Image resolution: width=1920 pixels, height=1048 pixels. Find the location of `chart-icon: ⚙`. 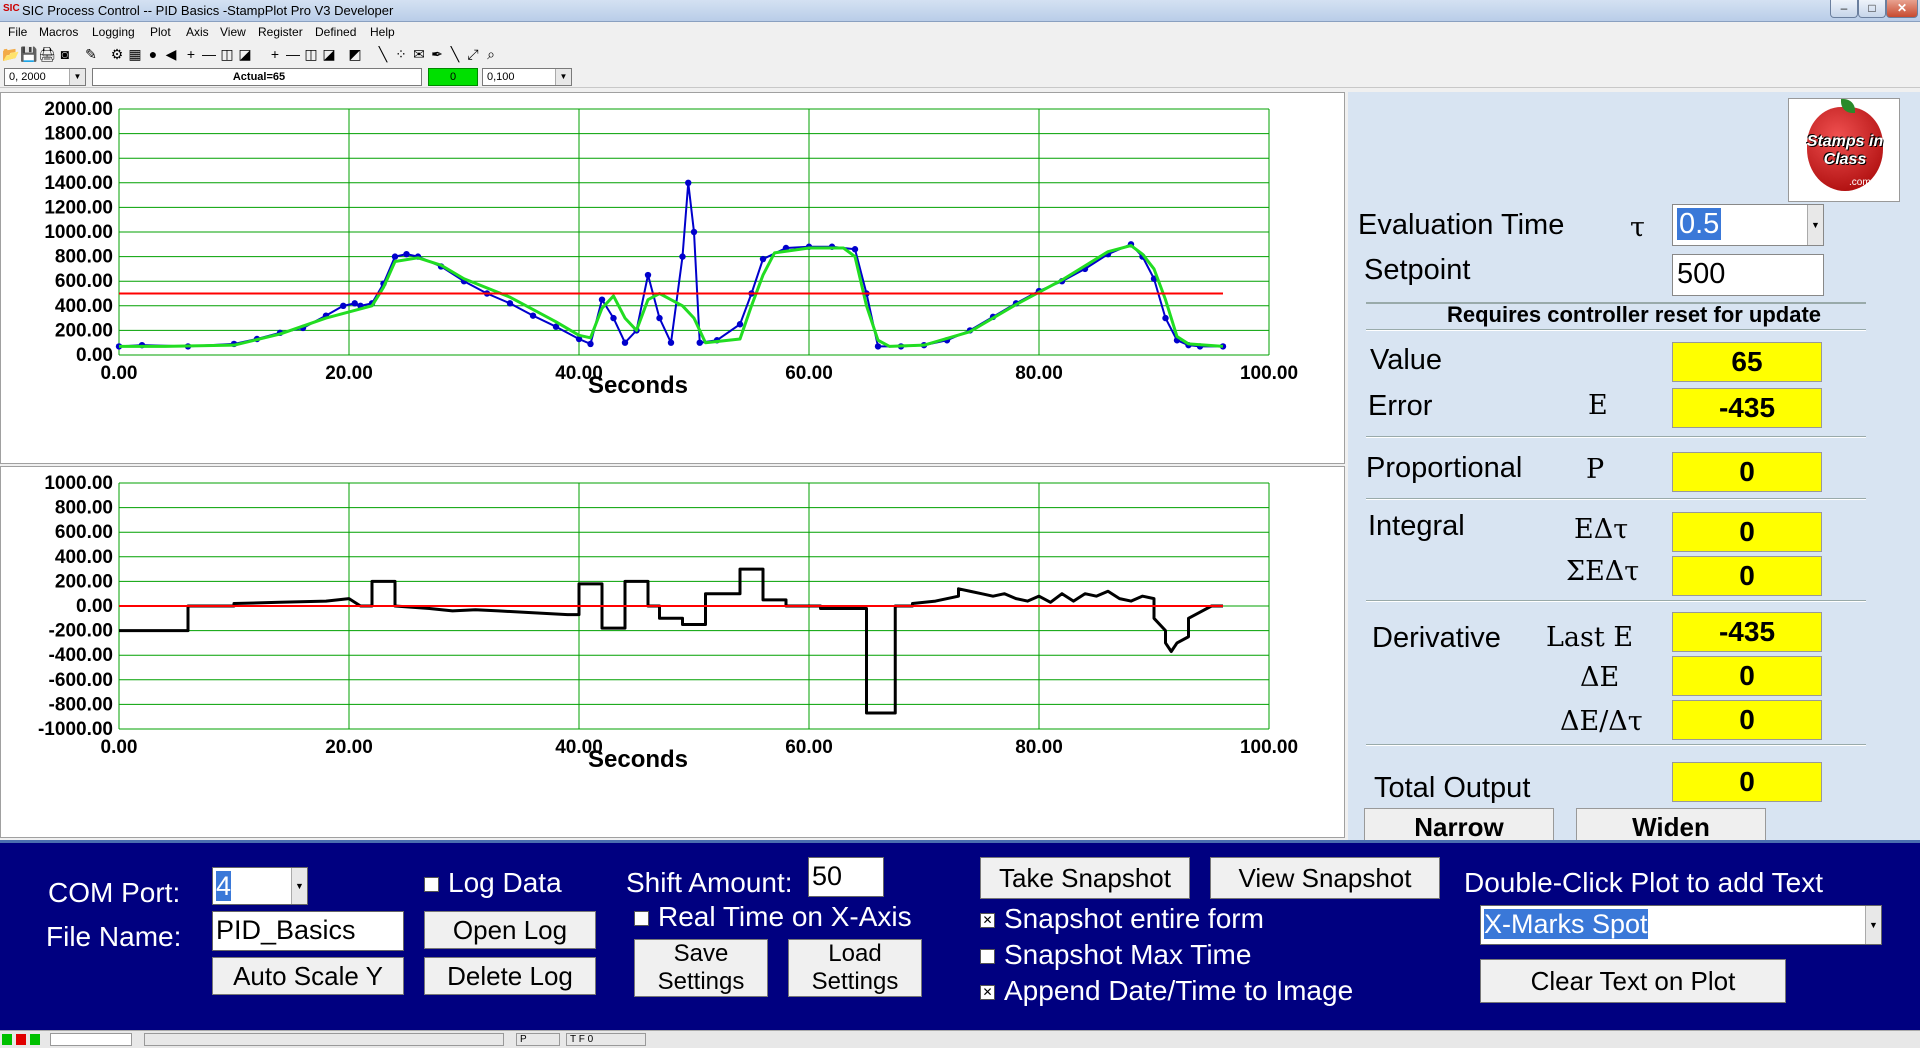

chart-icon: ⚙ is located at coordinates (117, 54).